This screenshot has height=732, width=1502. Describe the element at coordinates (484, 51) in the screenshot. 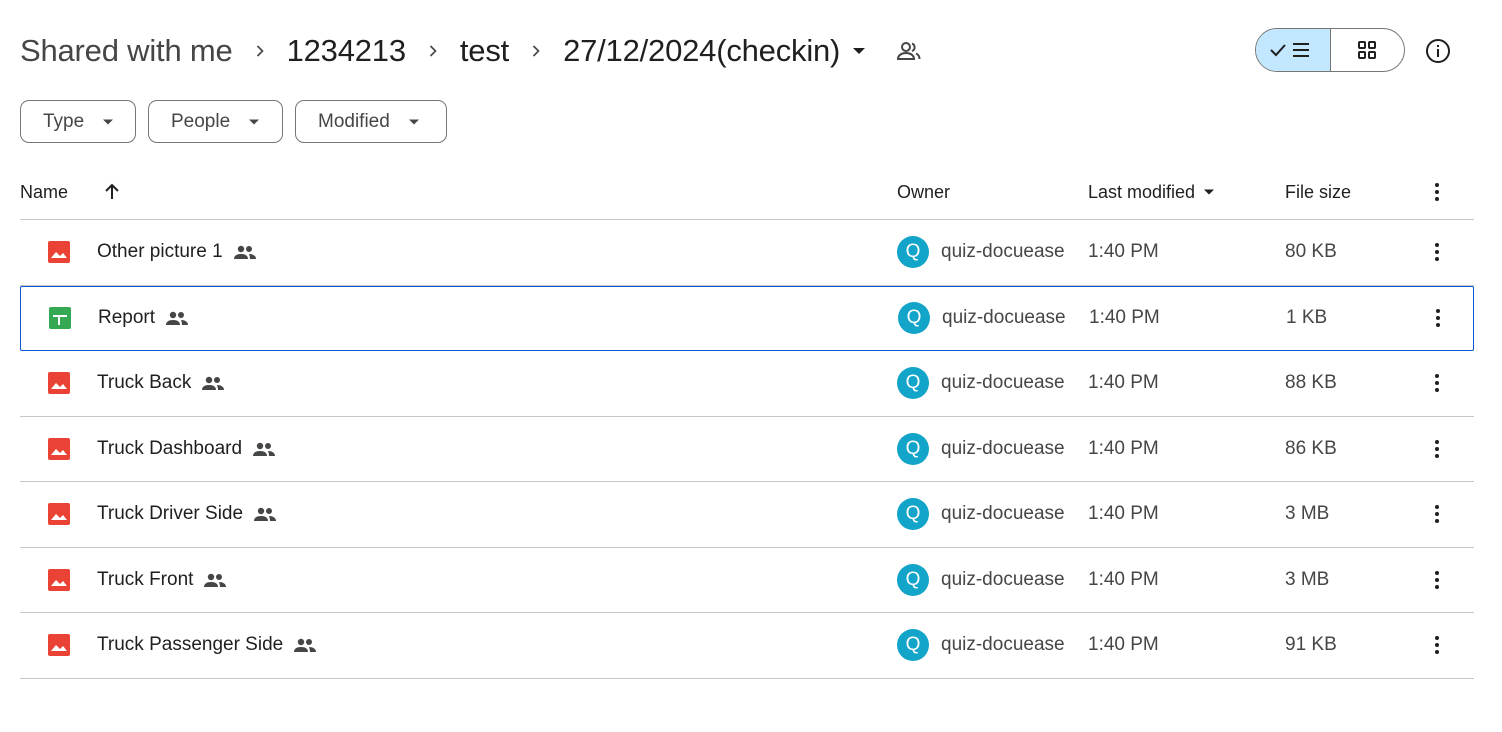

I see `breadcrumb-folder-test: test` at that location.